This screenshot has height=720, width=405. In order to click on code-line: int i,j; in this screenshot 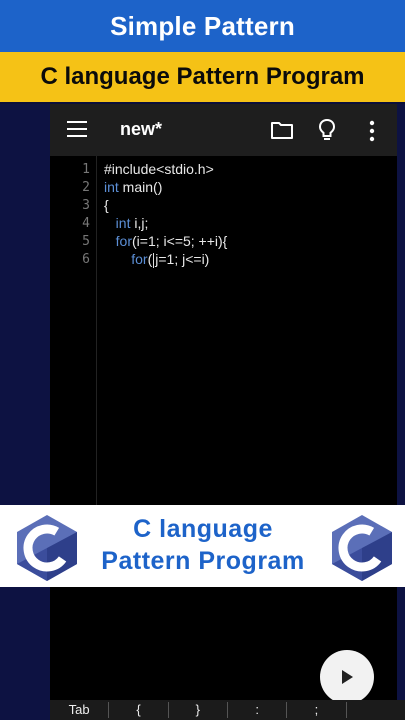, I will do `click(126, 223)`.